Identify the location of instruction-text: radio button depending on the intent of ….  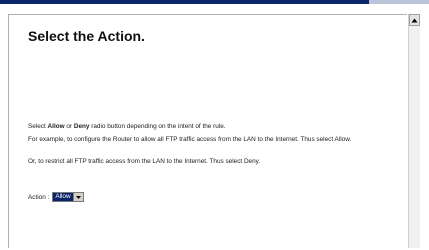
(157, 126).